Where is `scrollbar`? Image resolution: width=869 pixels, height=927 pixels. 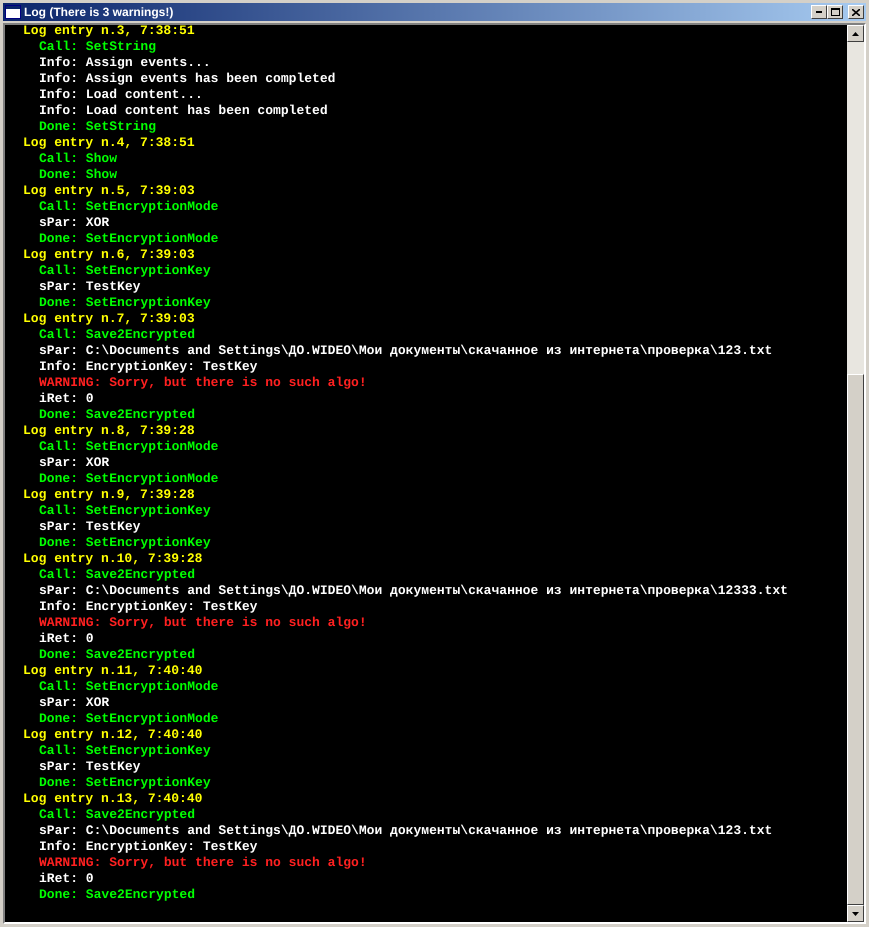
scrollbar is located at coordinates (855, 473).